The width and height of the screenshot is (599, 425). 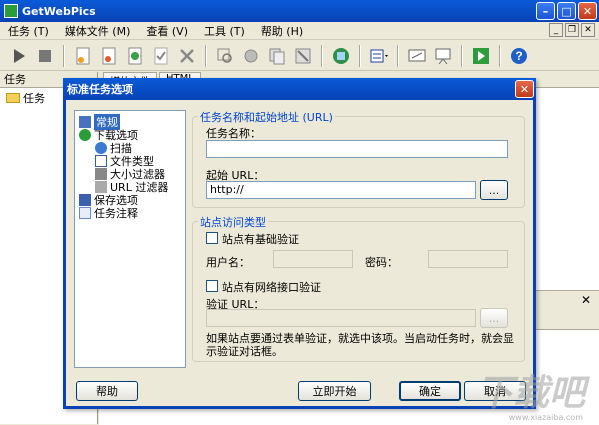 I want to click on dialog-close-button: ✕, so click(x=524, y=89).